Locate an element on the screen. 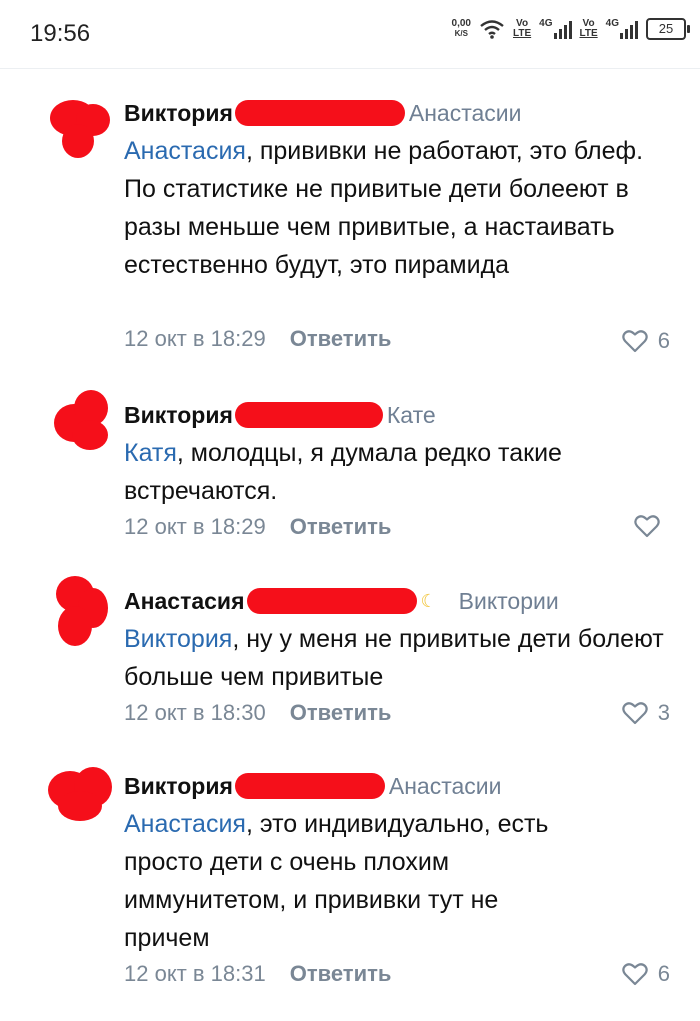  status-time: 19:56 is located at coordinates (60, 33).